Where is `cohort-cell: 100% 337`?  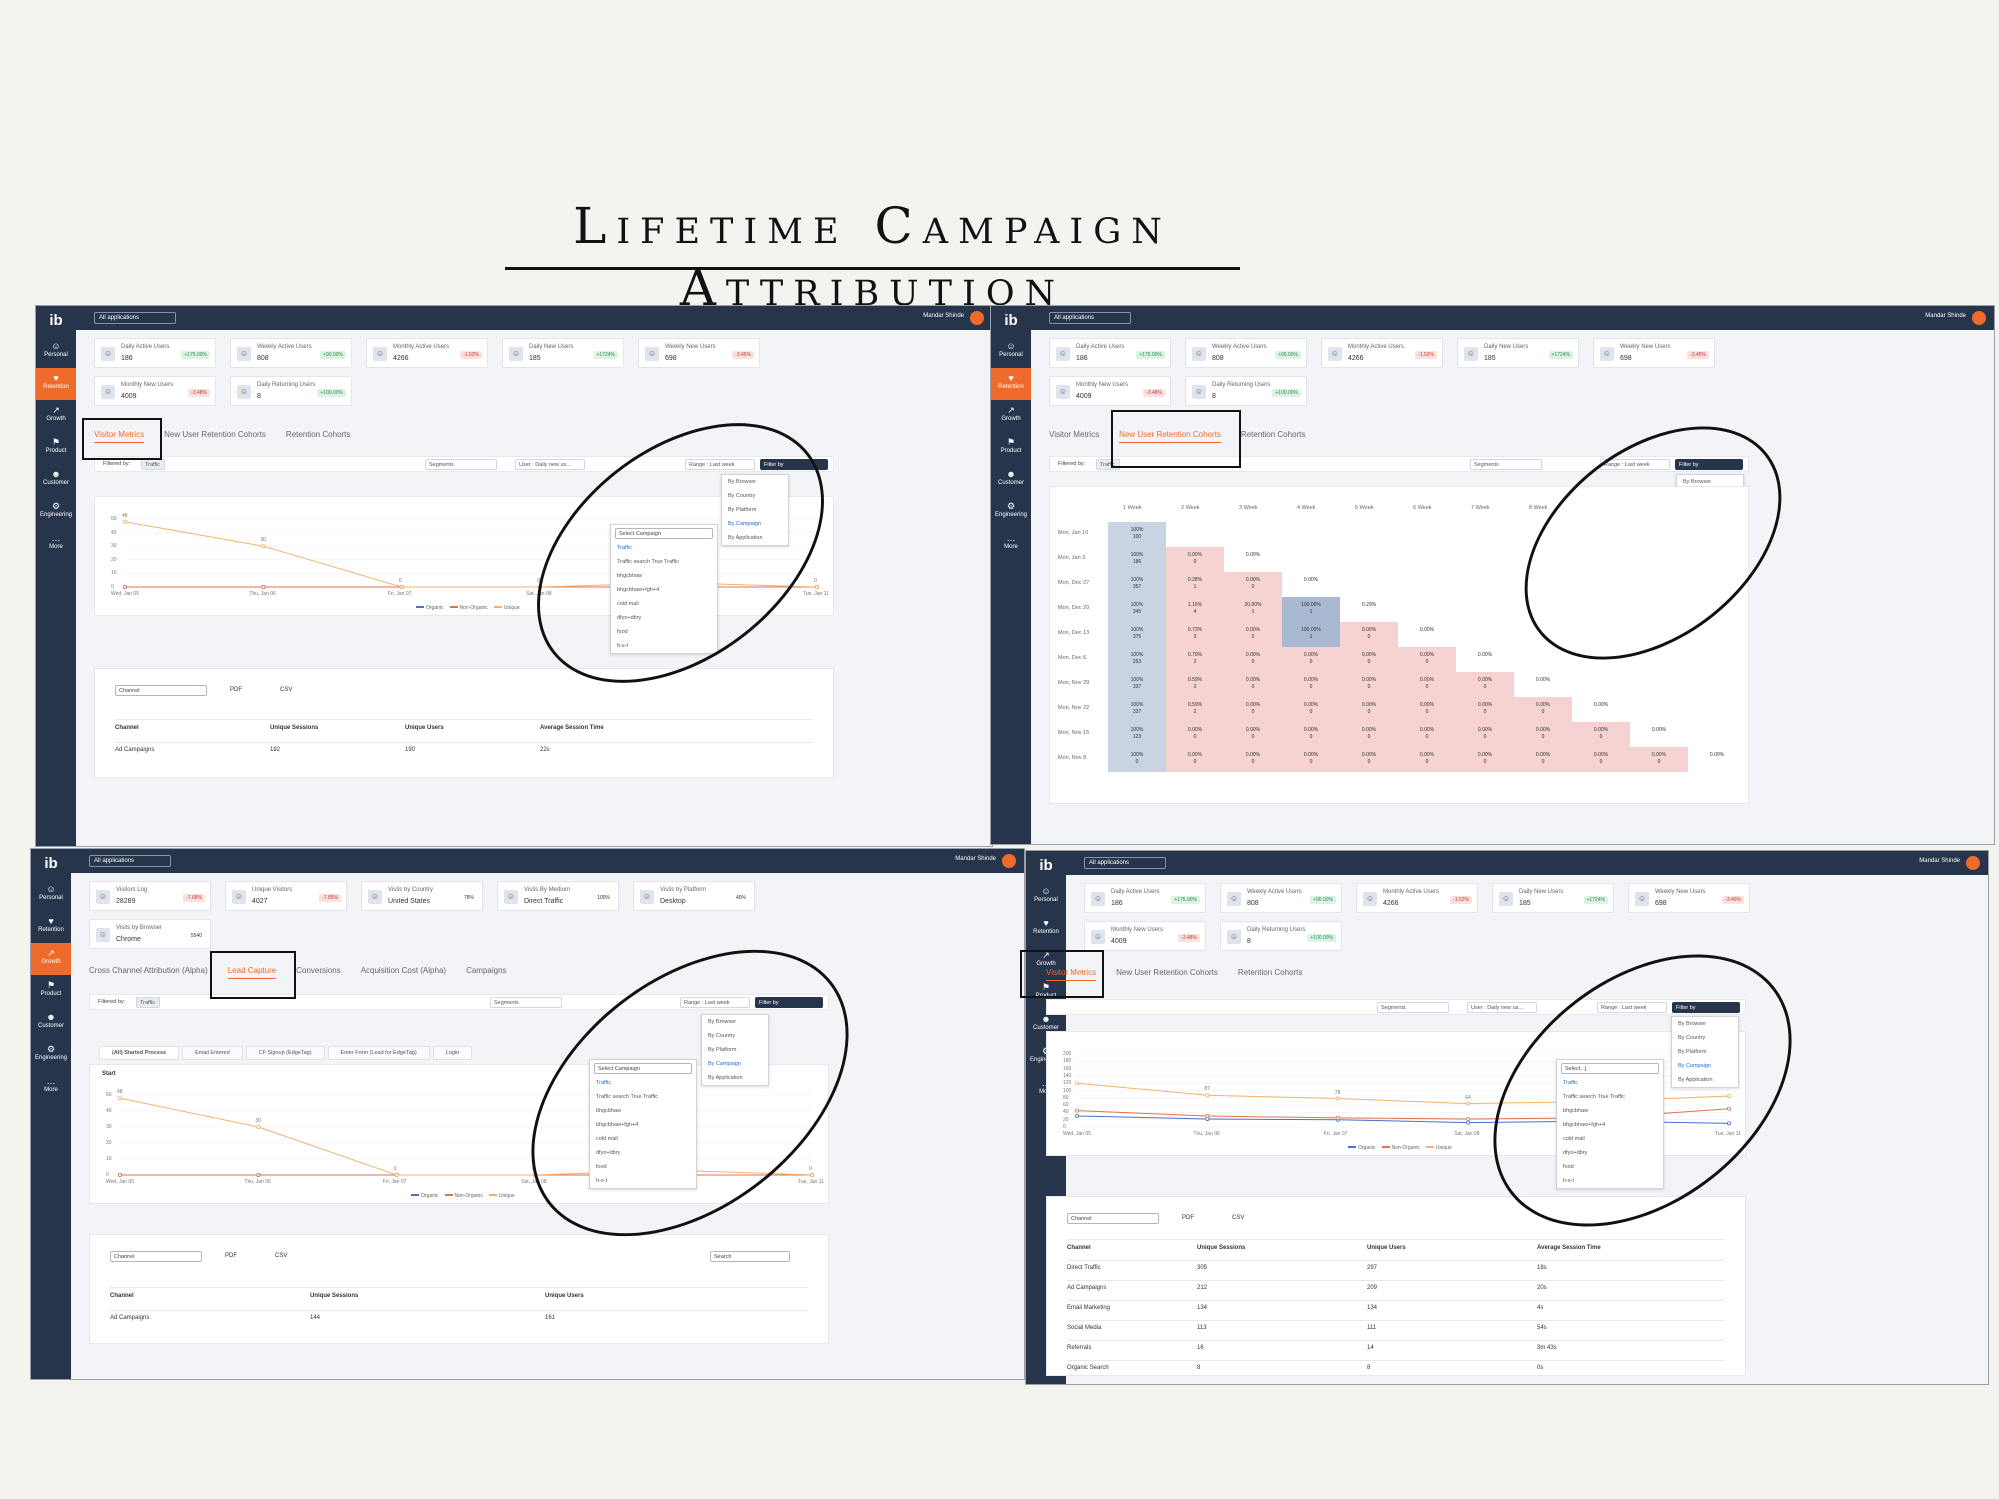 cohort-cell: 100% 337 is located at coordinates (1137, 684).